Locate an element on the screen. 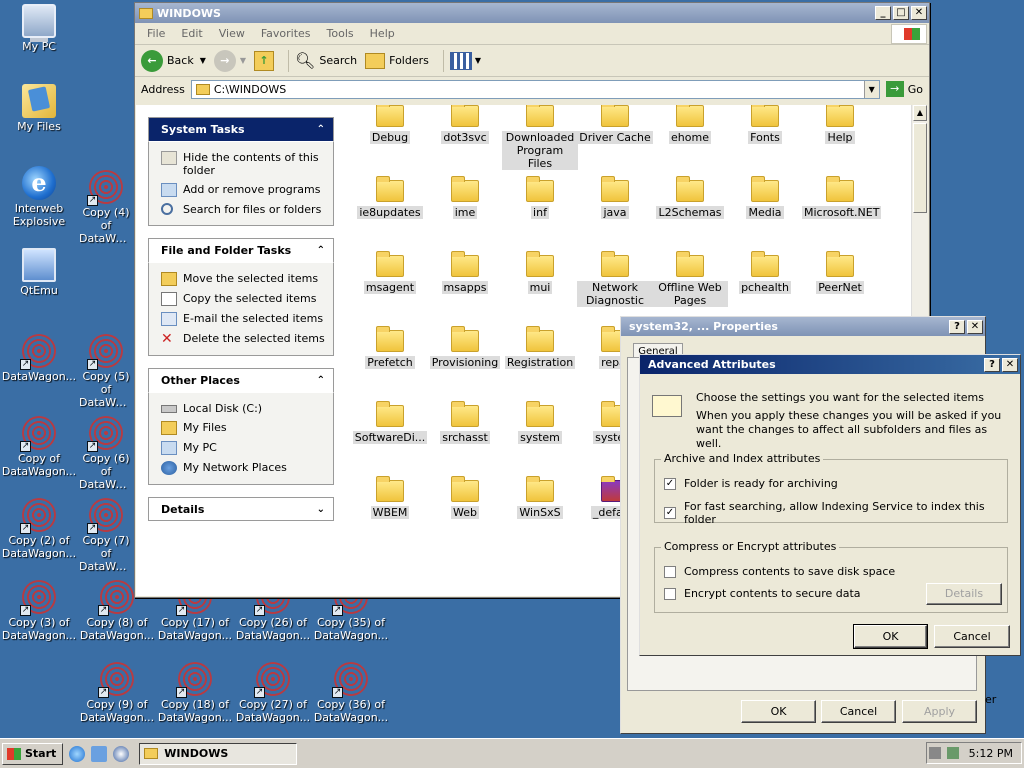  advanced-titlebar: Advanced Attributes ? ✕ is located at coordinates (830, 364).